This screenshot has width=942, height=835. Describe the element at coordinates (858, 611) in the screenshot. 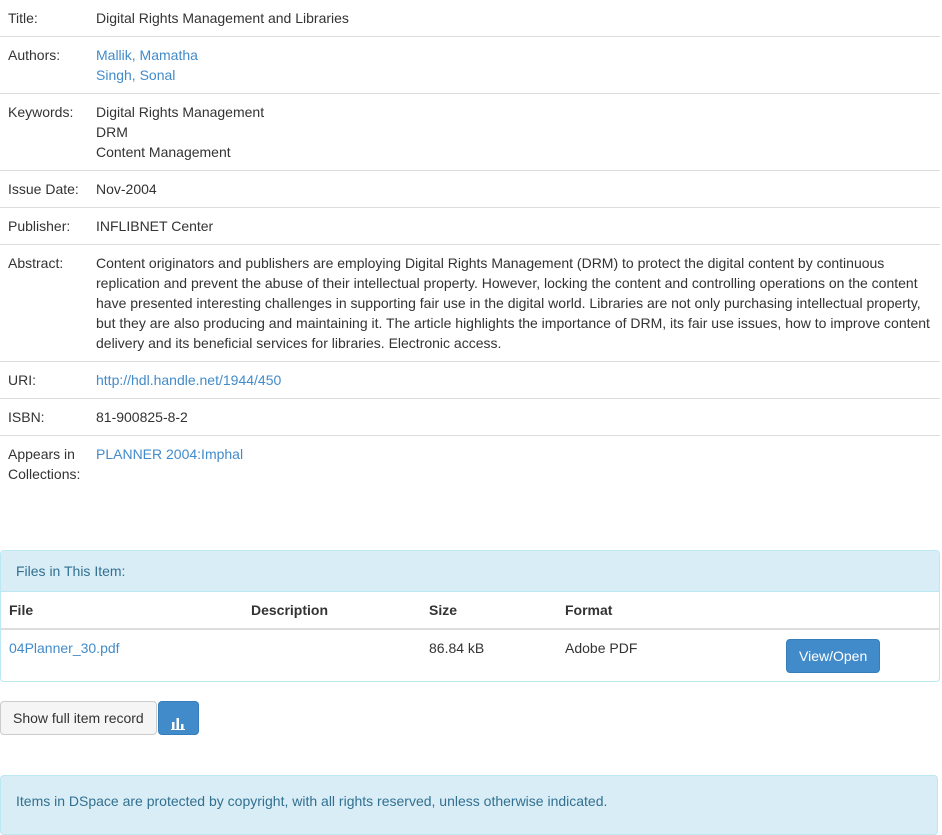

I see `column-header-action` at that location.